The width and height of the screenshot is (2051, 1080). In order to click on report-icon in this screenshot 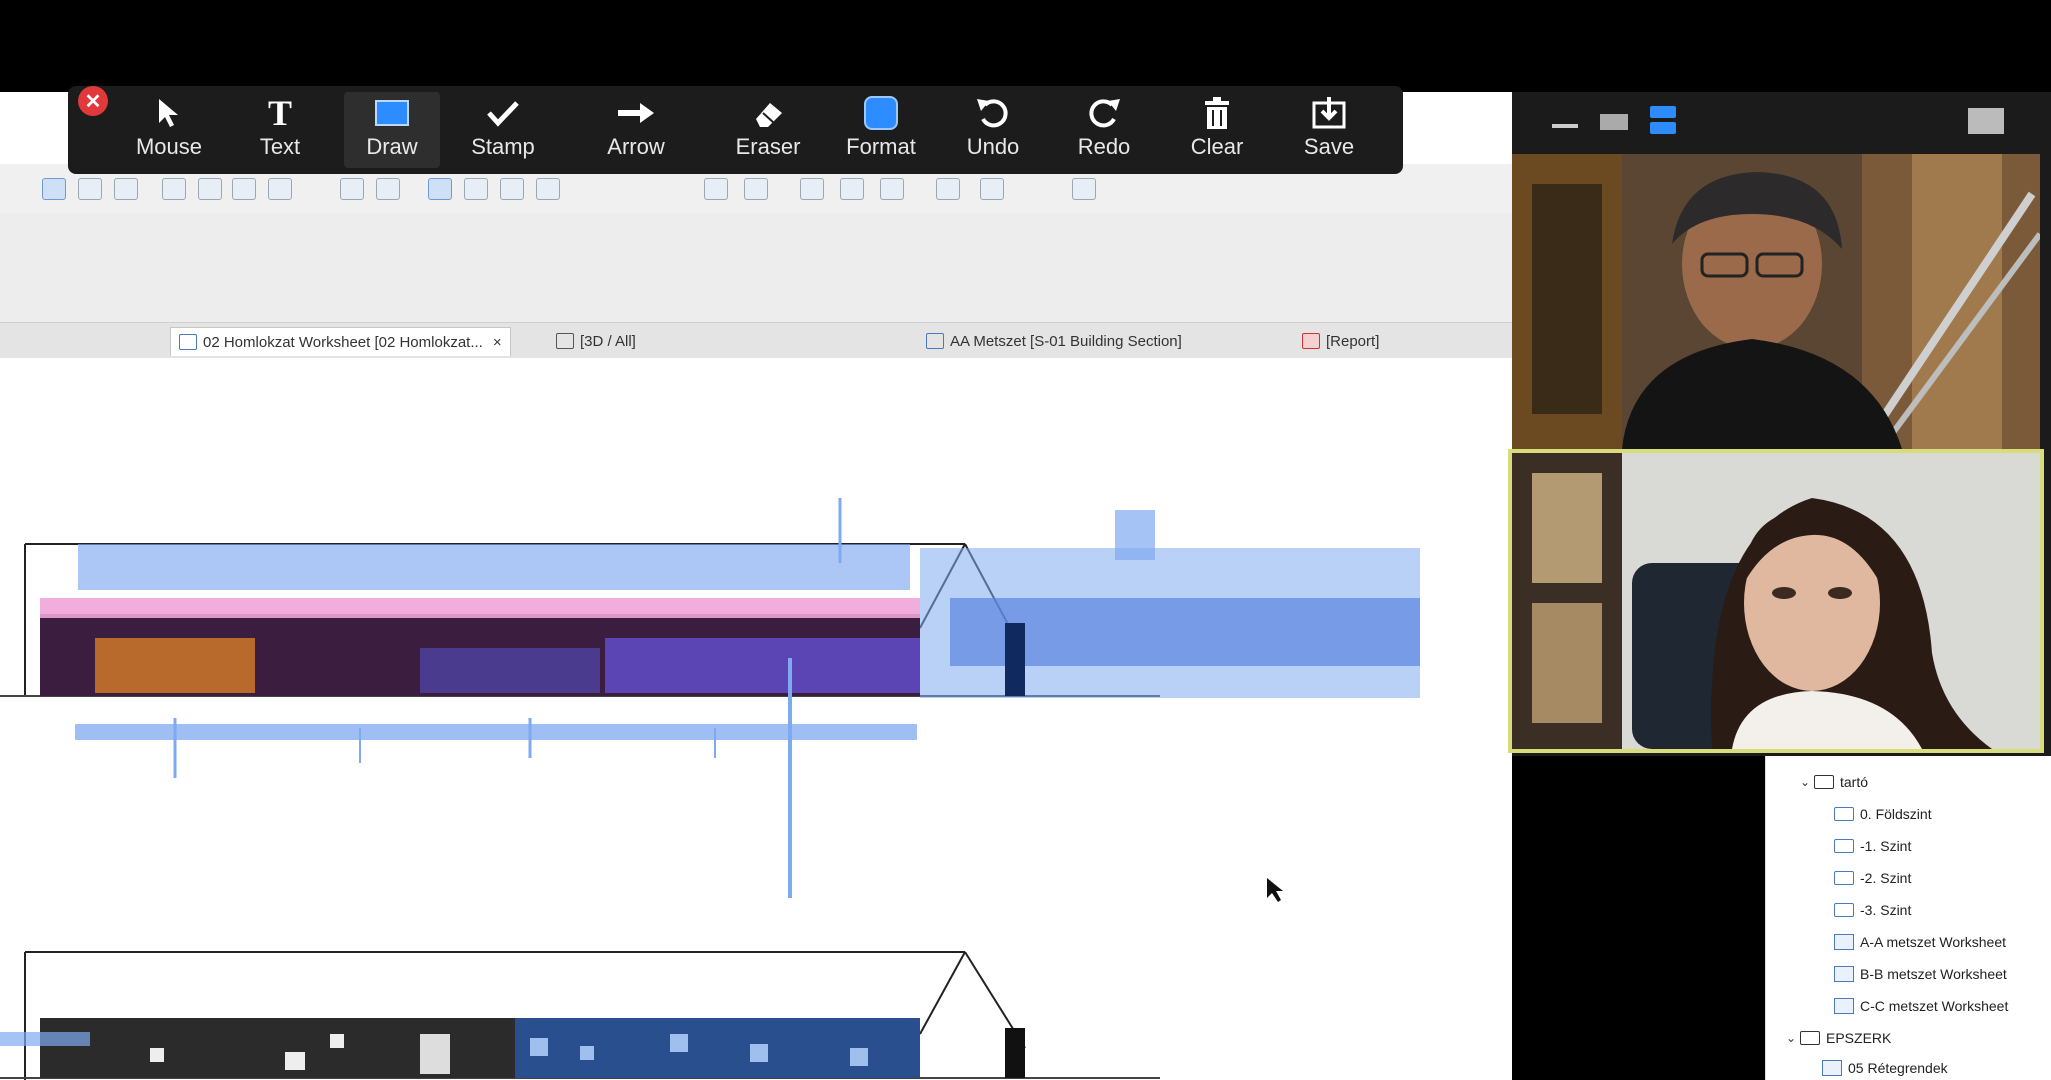, I will do `click(1311, 341)`.